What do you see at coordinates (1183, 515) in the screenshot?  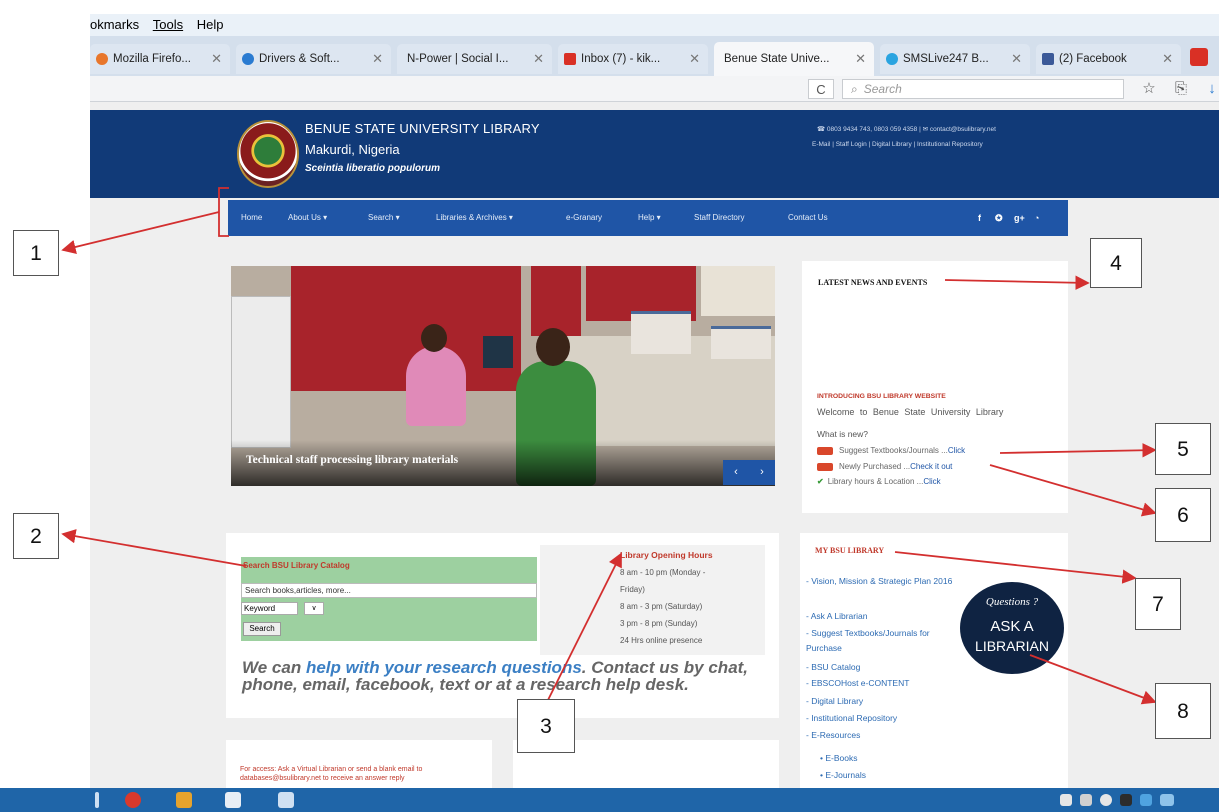 I see `annotation-label-6: 6` at bounding box center [1183, 515].